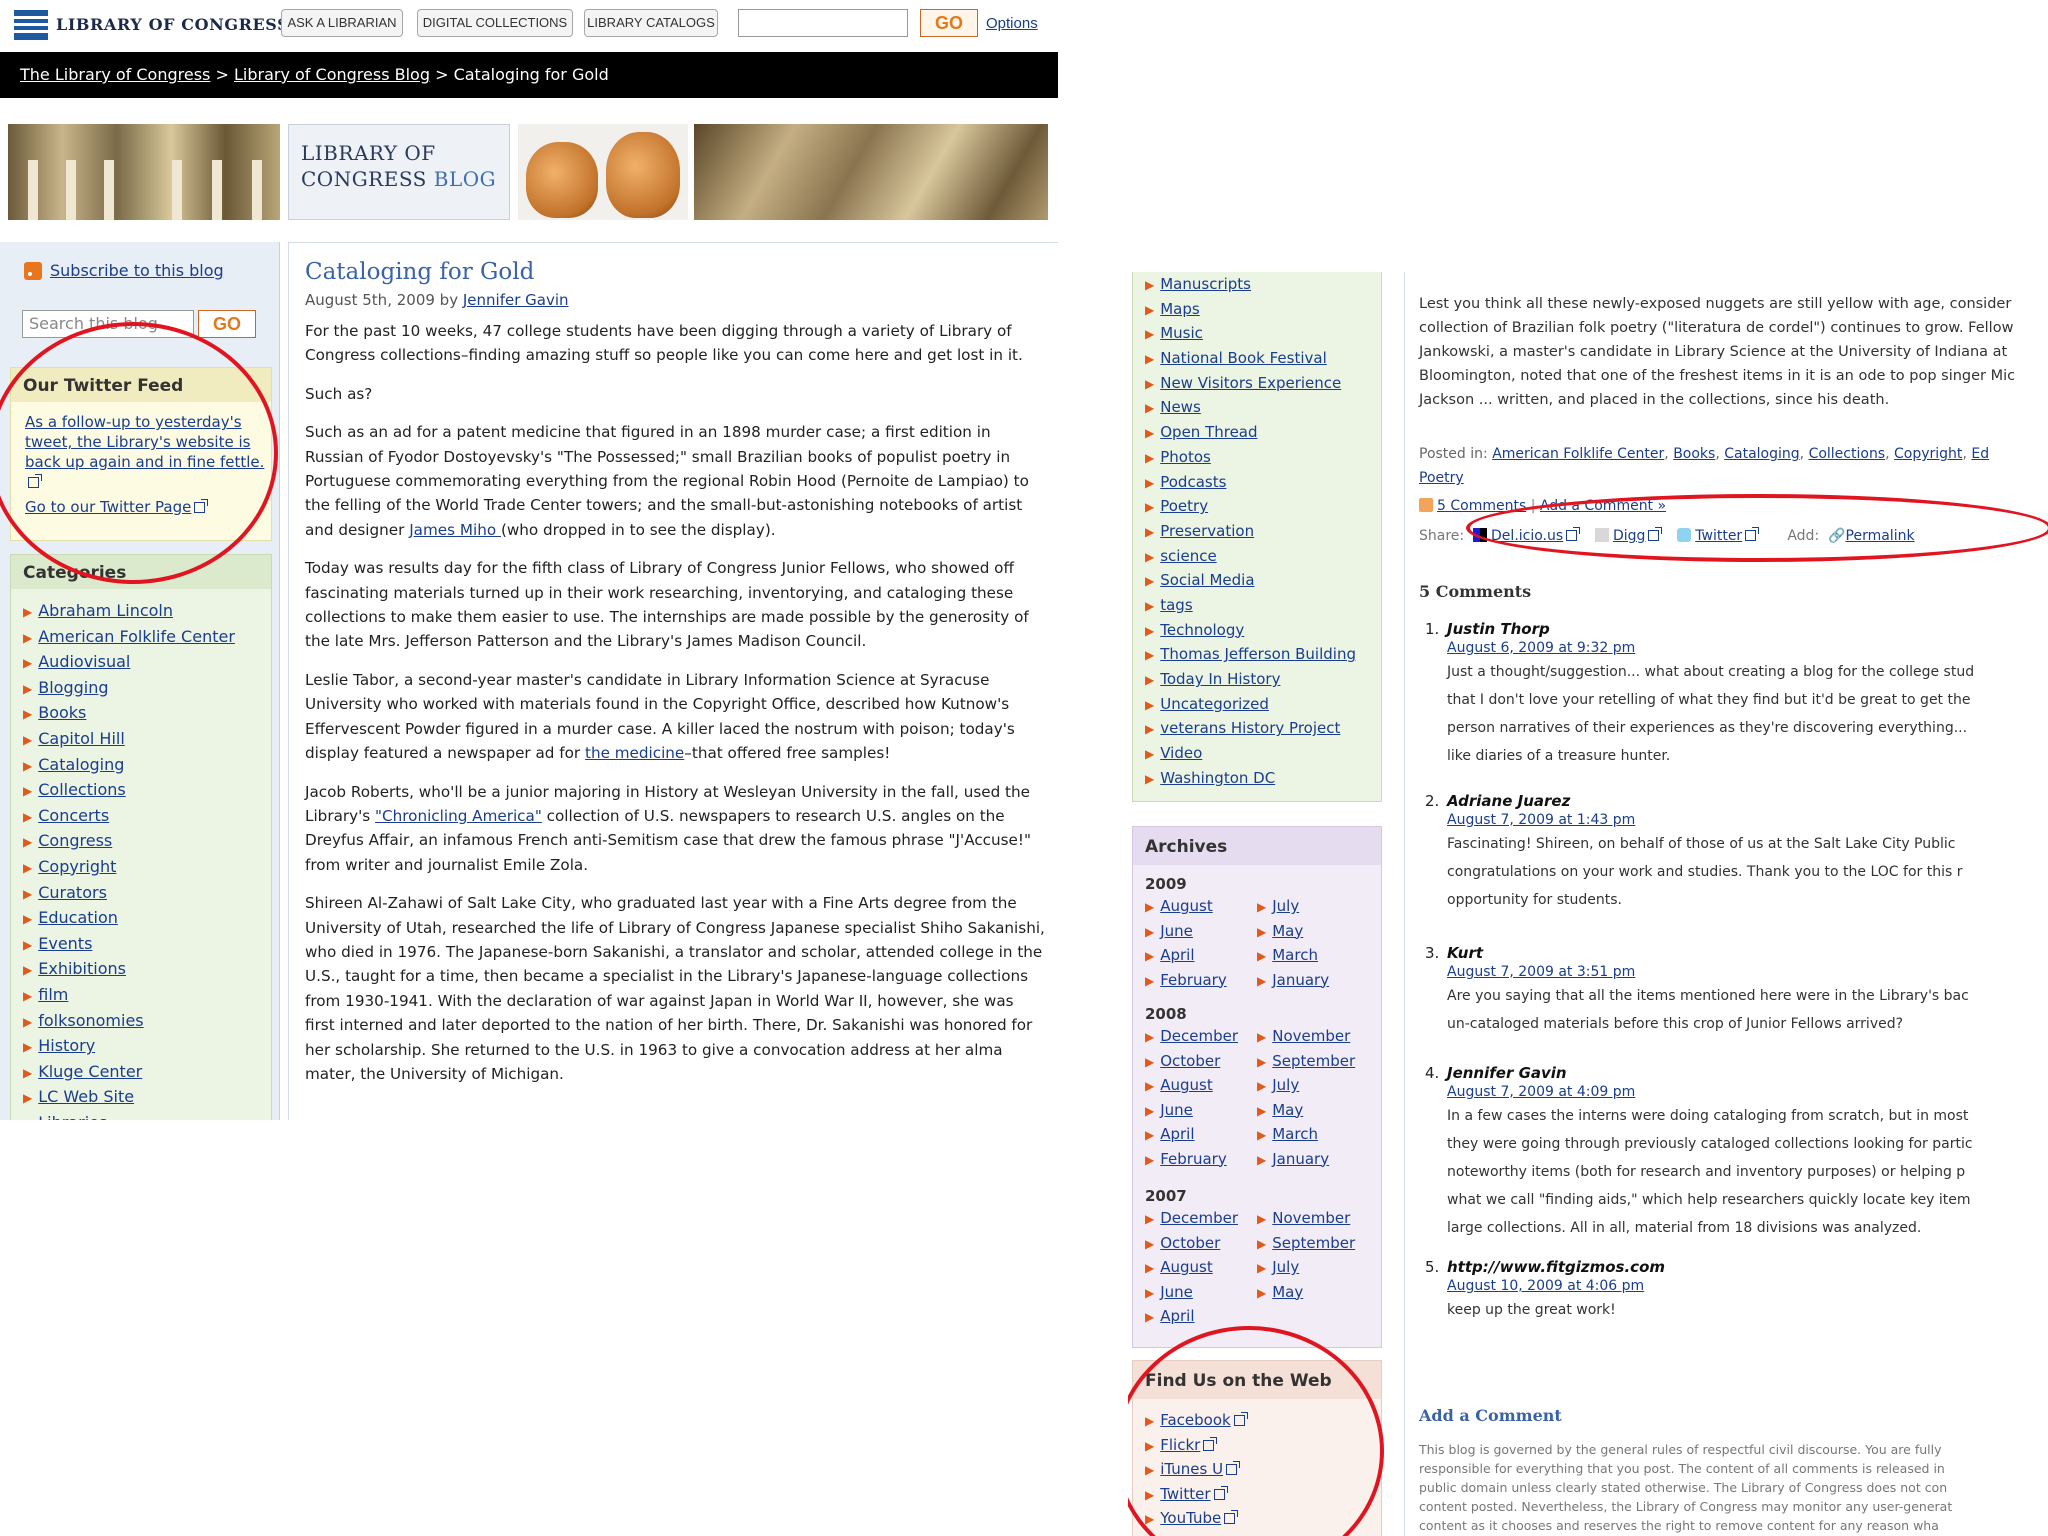 The height and width of the screenshot is (1536, 2048). I want to click on category-item: ▶ Events, so click(129, 947).